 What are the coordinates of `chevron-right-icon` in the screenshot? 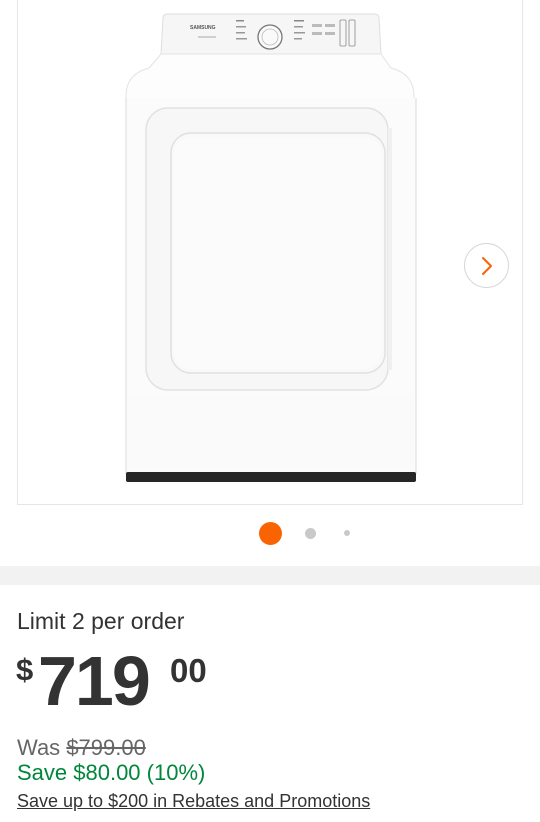 It's located at (486, 265).